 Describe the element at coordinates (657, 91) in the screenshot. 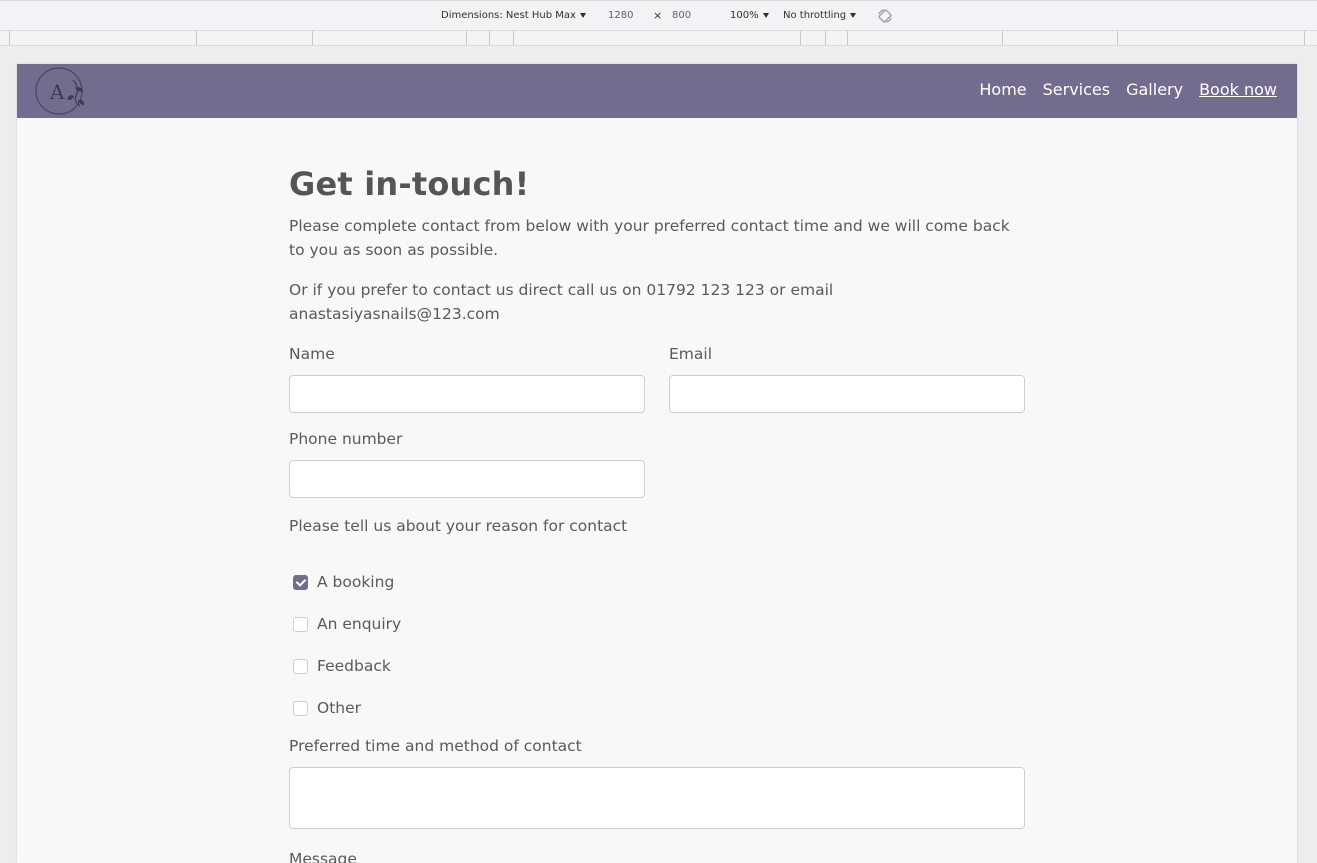

I see `site-navbar: A Home Services Gallery Book now` at that location.